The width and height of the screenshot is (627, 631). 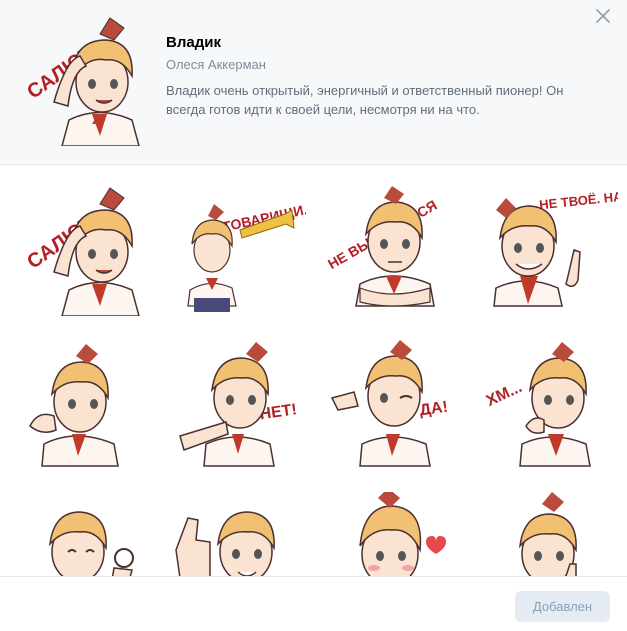 What do you see at coordinates (394, 404) in the screenshot?
I see `sticker-item: ДА!` at bounding box center [394, 404].